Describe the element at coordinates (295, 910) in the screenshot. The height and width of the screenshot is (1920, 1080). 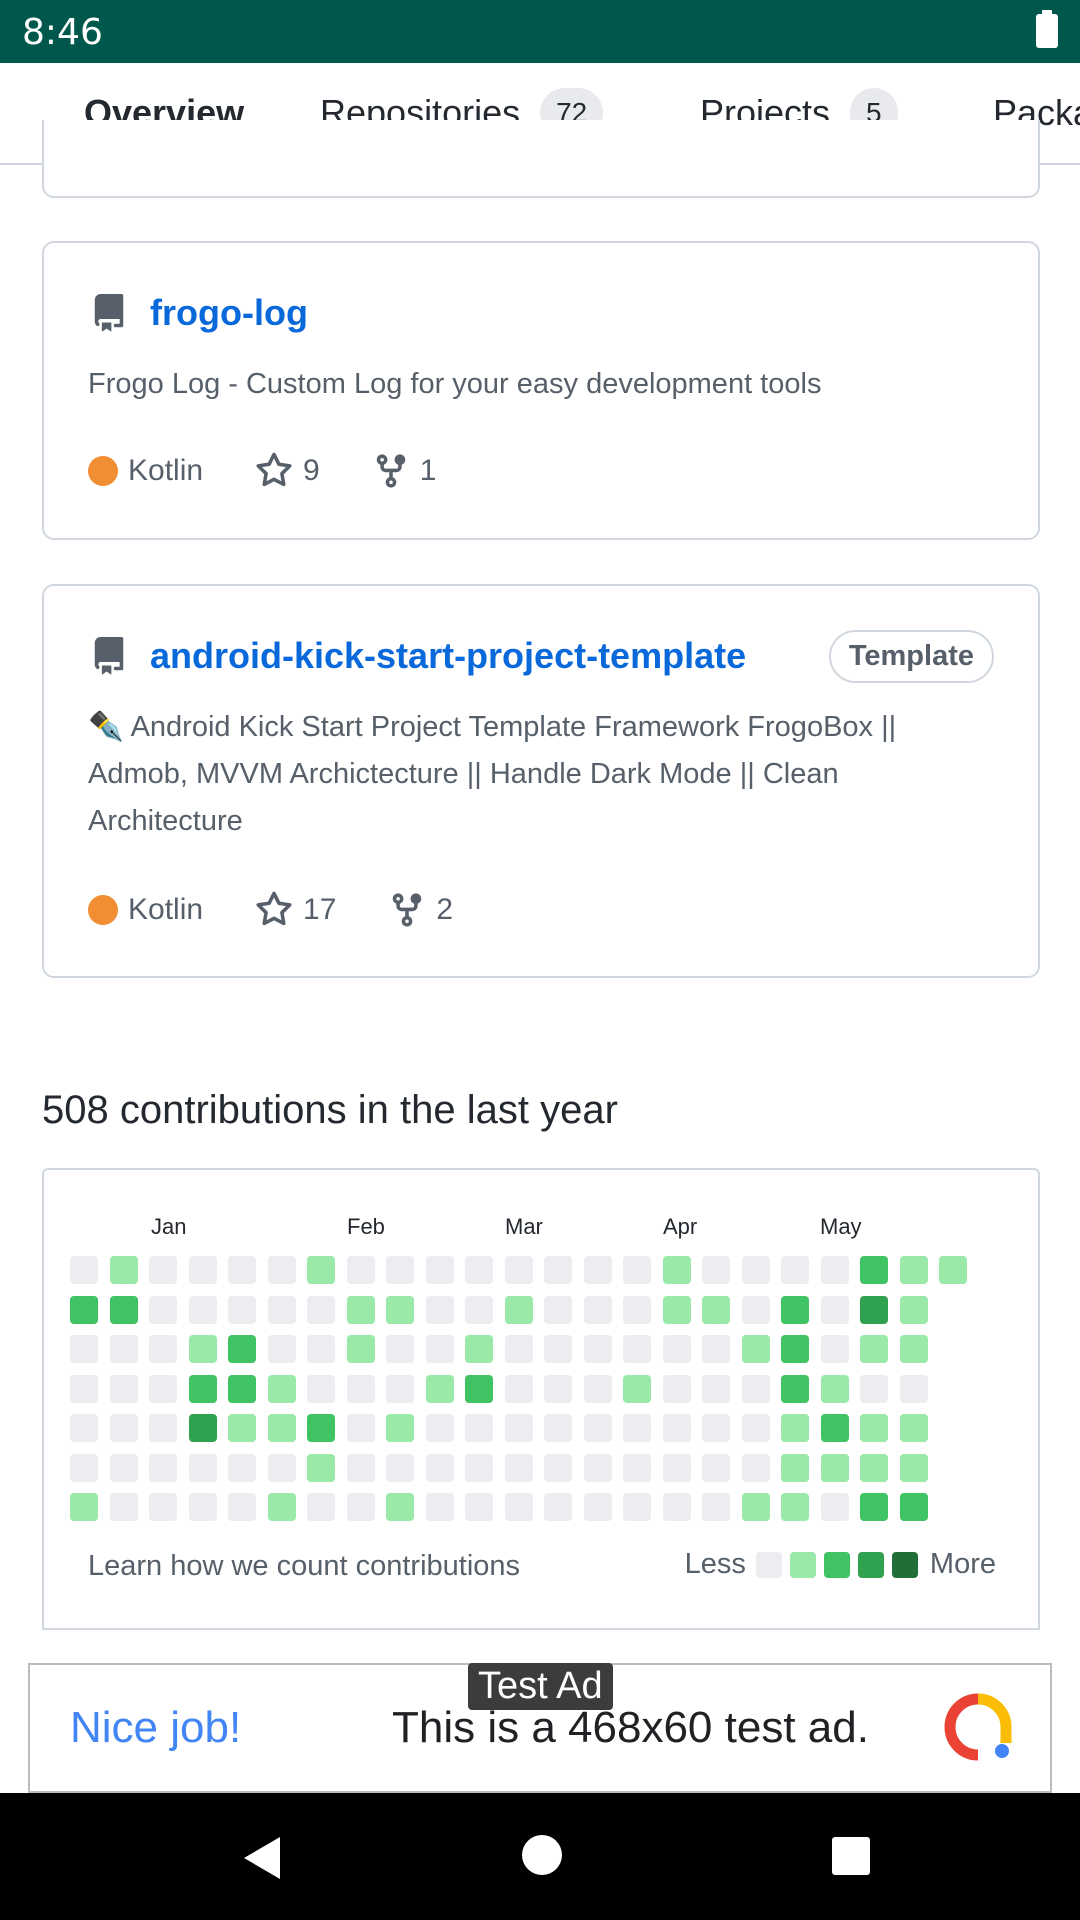
I see `repo-stars: 17` at that location.